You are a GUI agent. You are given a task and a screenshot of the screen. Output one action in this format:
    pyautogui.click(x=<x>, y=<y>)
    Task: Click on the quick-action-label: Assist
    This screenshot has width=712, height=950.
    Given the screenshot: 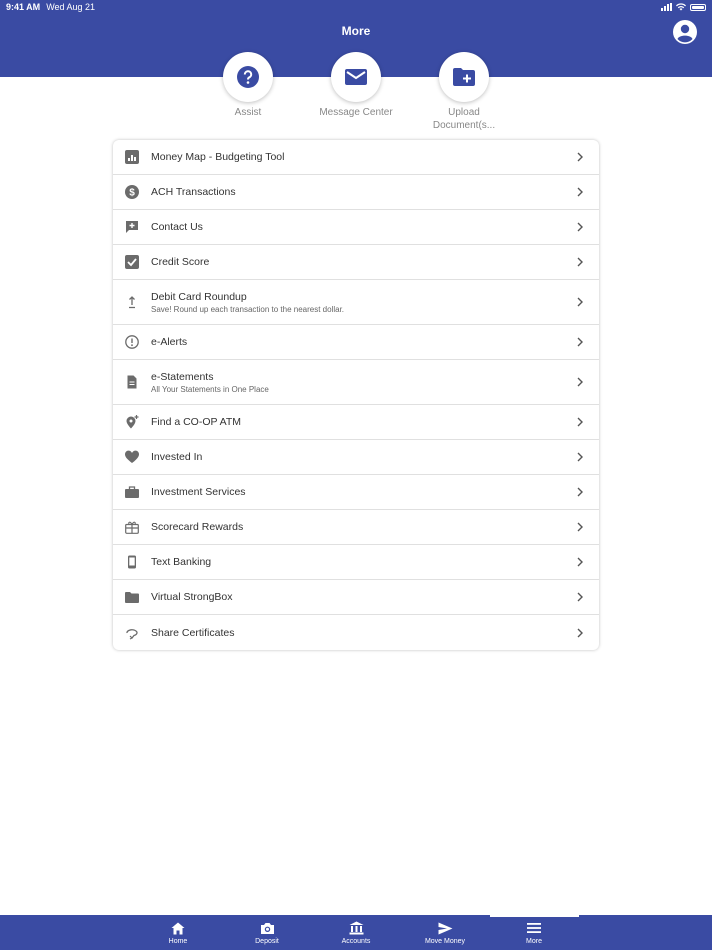 What is the action you would take?
    pyautogui.click(x=248, y=112)
    